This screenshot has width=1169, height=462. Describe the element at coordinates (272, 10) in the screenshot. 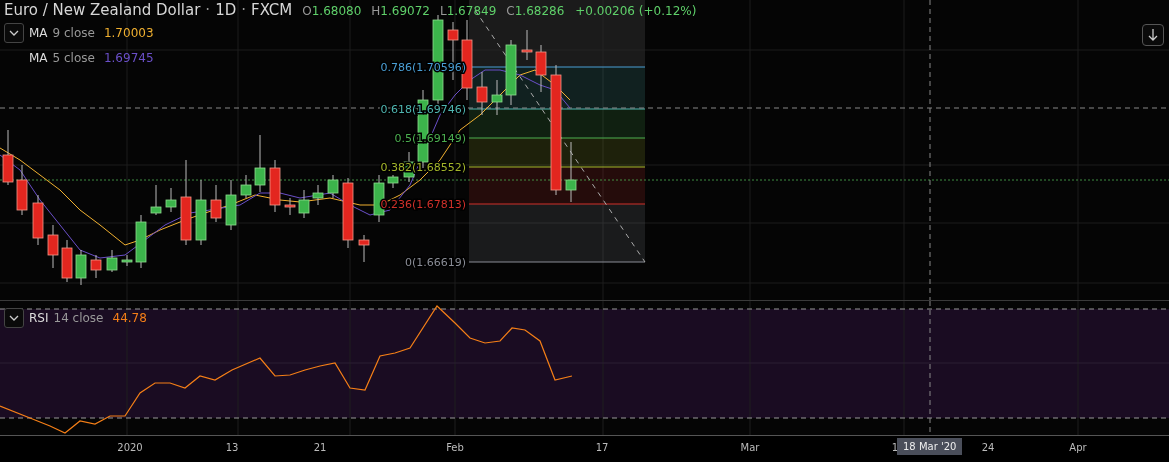

I see `source-label: FXCM` at that location.